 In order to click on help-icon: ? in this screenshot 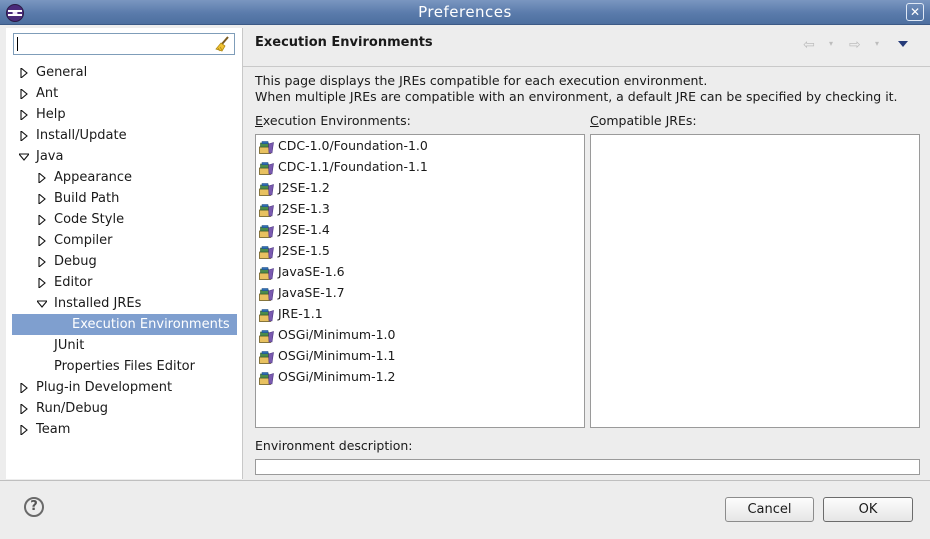, I will do `click(34, 507)`.